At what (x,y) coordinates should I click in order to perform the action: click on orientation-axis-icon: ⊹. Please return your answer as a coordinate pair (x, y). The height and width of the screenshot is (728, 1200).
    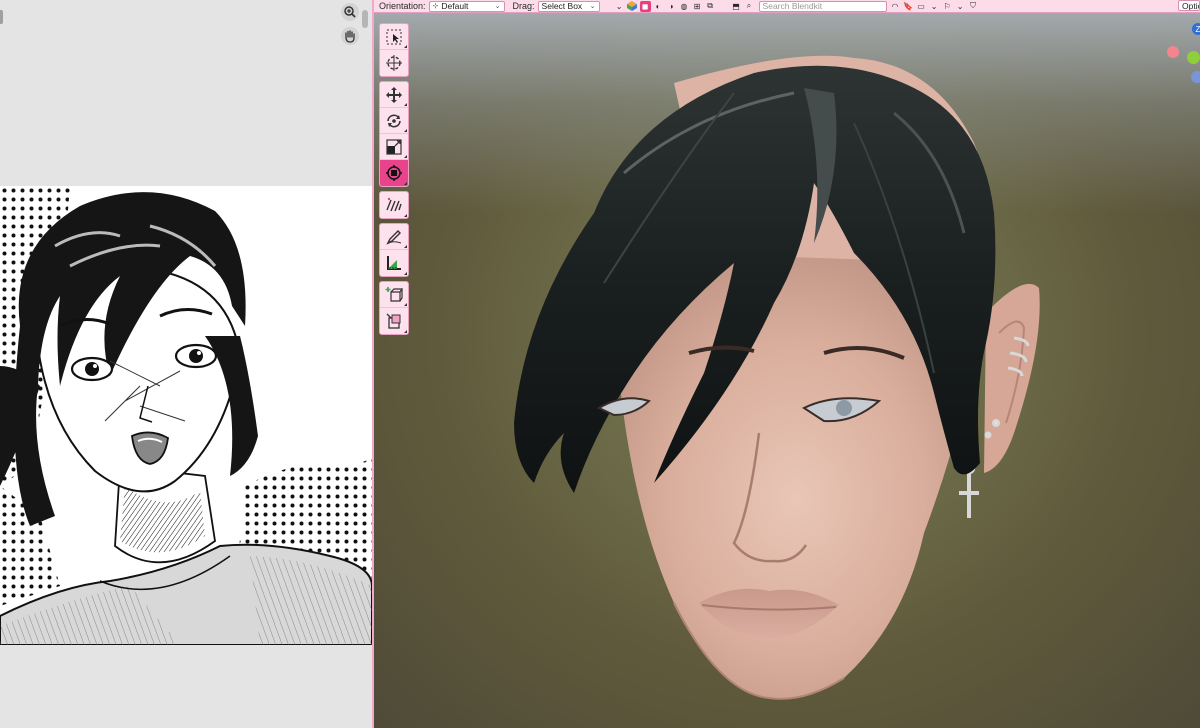
    Looking at the image, I should click on (435, 6).